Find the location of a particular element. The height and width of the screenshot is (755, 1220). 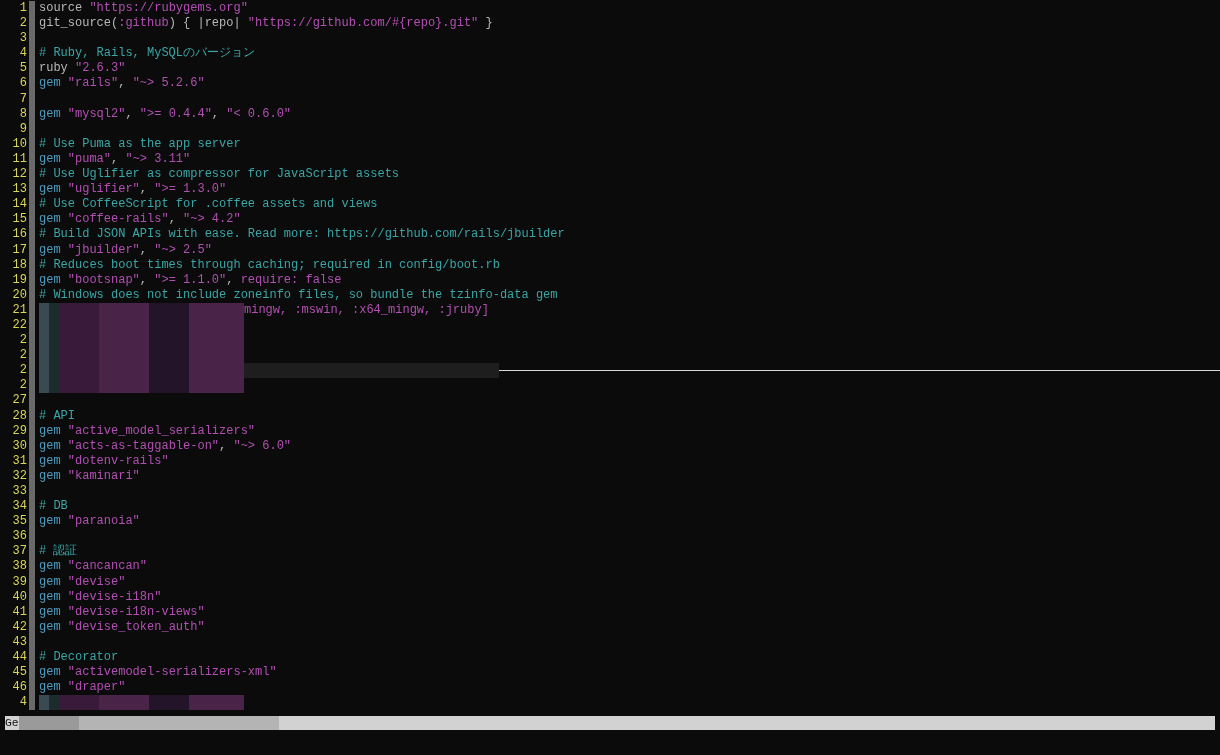

line-number: 29 is located at coordinates (19, 431).